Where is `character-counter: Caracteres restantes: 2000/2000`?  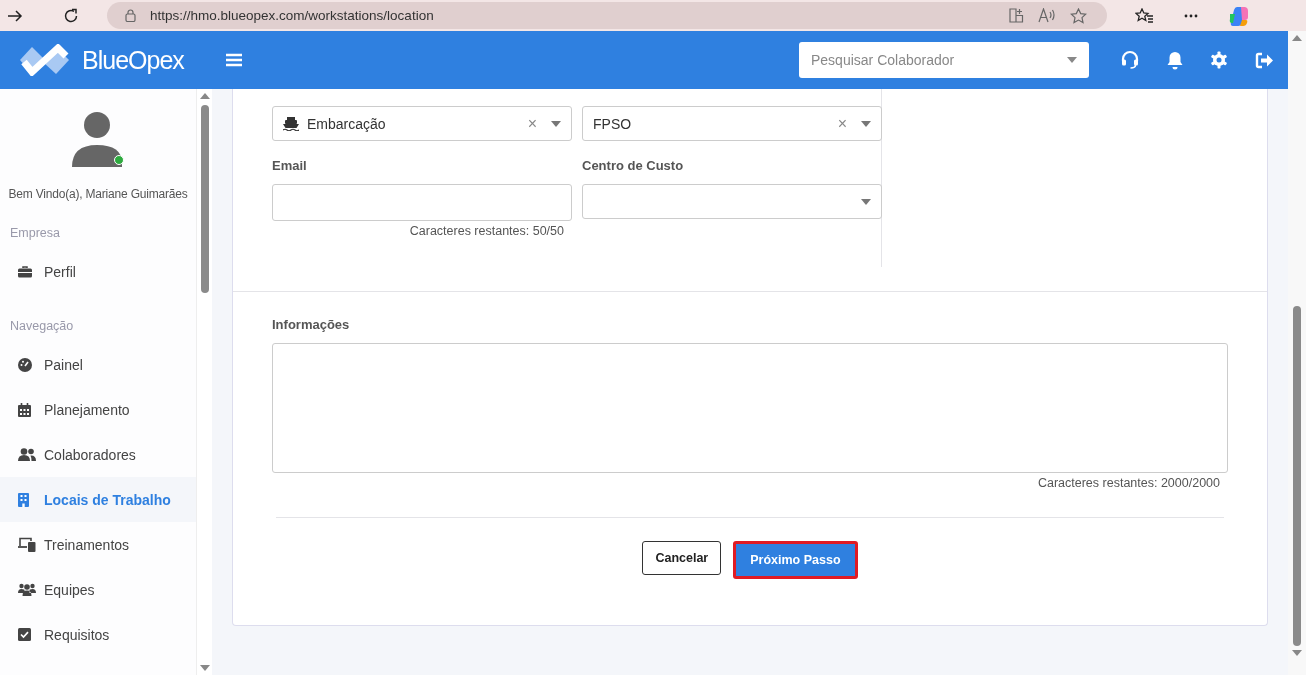 character-counter: Caracteres restantes: 2000/2000 is located at coordinates (1128, 483).